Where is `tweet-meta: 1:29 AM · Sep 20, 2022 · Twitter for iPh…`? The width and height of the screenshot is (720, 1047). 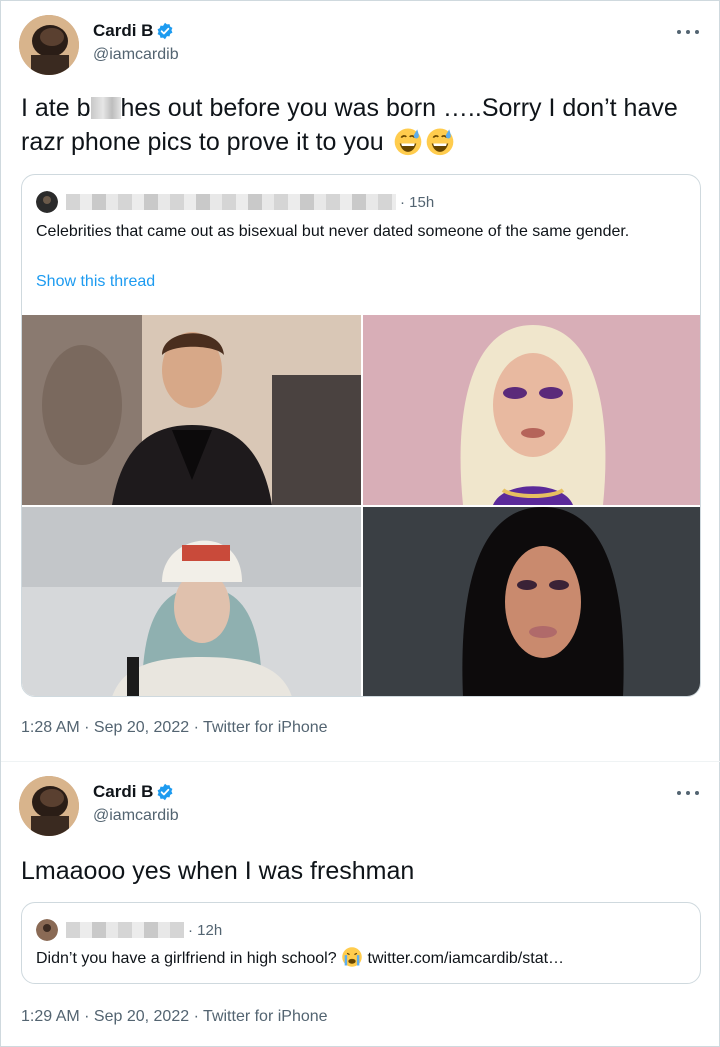 tweet-meta: 1:29 AM · Sep 20, 2022 · Twitter for iPh… is located at coordinates (174, 1017).